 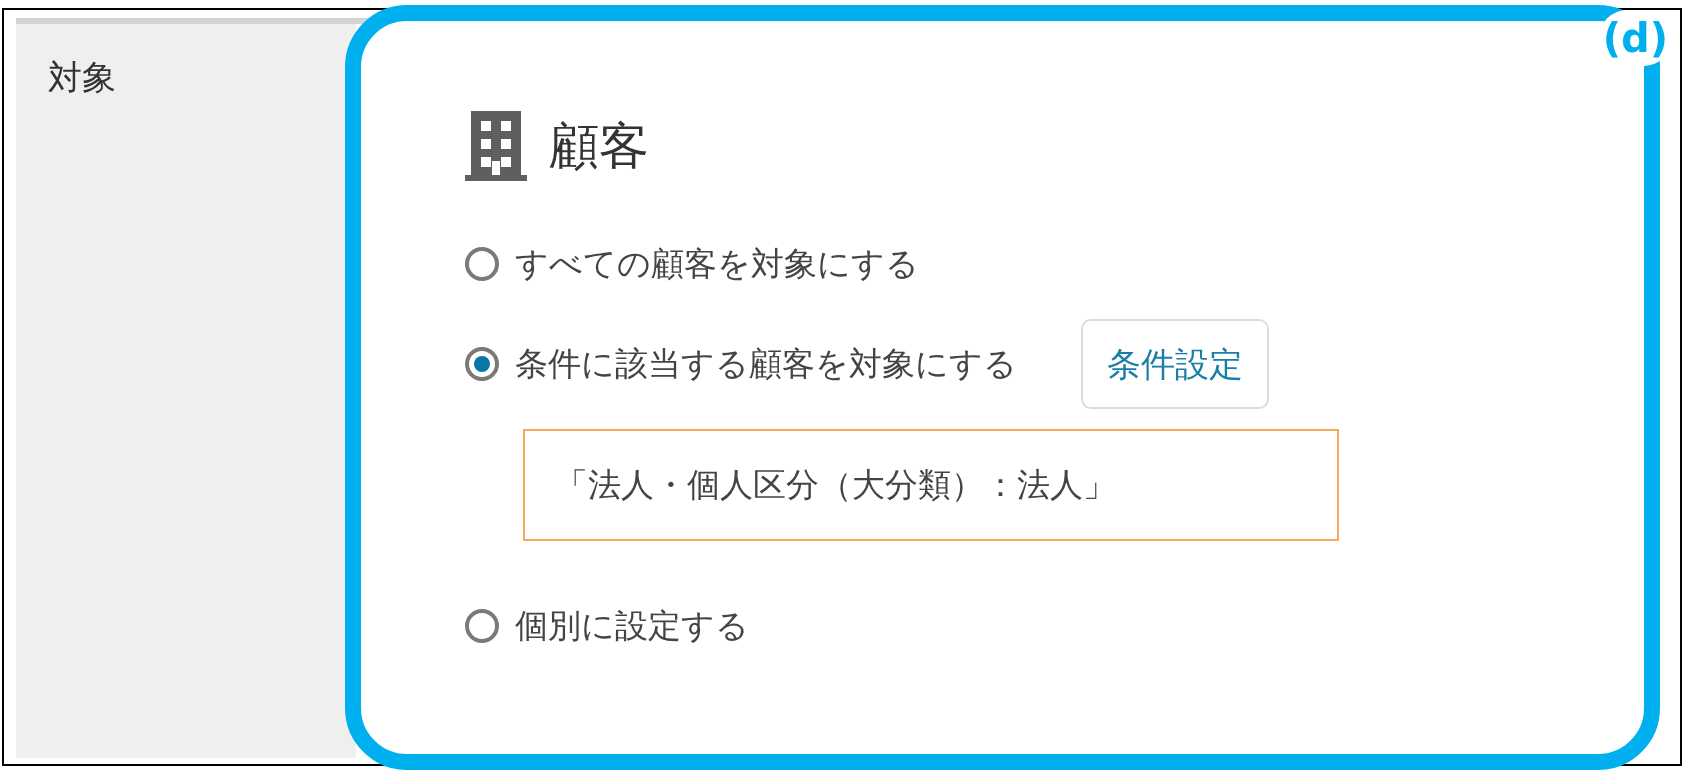 I want to click on condition-settings-button: 条件設定, so click(x=1175, y=364).